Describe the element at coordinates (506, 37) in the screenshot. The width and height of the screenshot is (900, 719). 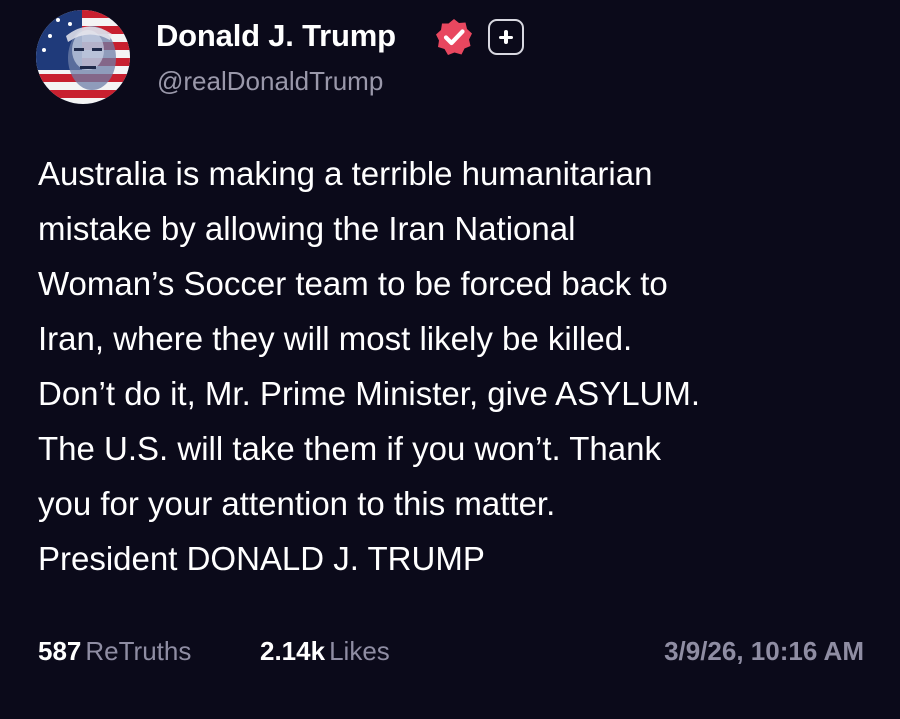
I see `plus-badge-icon` at that location.